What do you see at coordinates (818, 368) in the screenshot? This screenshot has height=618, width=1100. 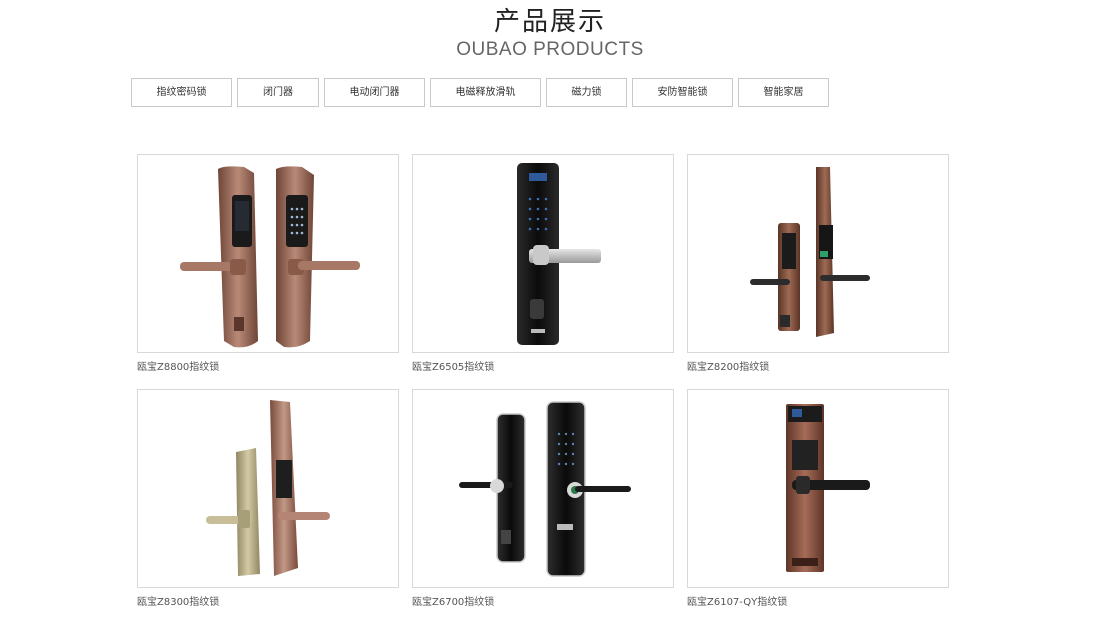 I see `product-name: 瓯宝Z8200指纹锁` at bounding box center [818, 368].